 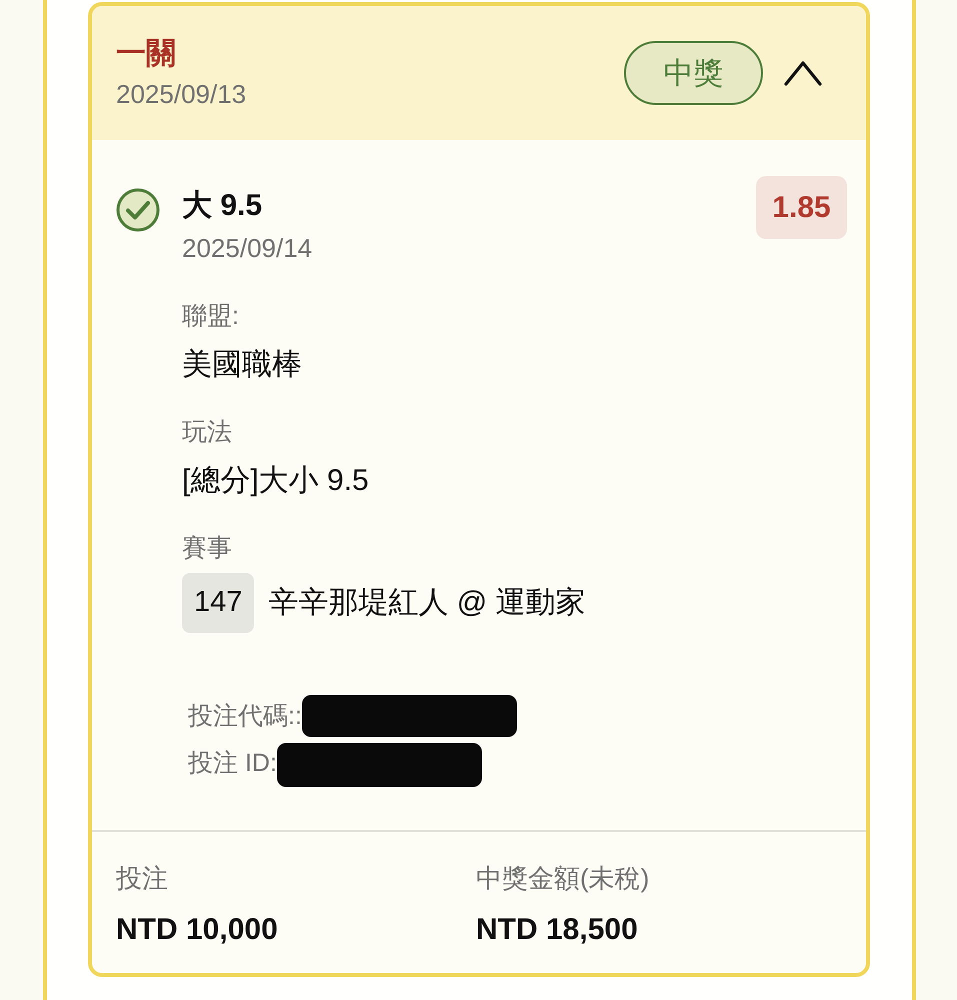 I want to click on field-label: 玩法, so click(x=207, y=432).